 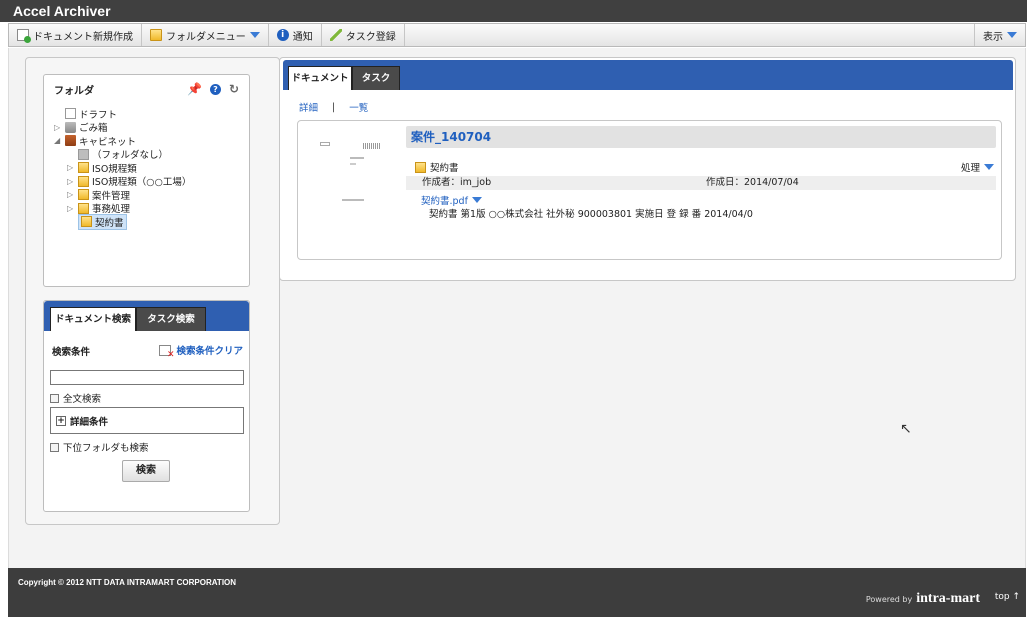 What do you see at coordinates (70, 127) in the screenshot?
I see `trash-icon` at bounding box center [70, 127].